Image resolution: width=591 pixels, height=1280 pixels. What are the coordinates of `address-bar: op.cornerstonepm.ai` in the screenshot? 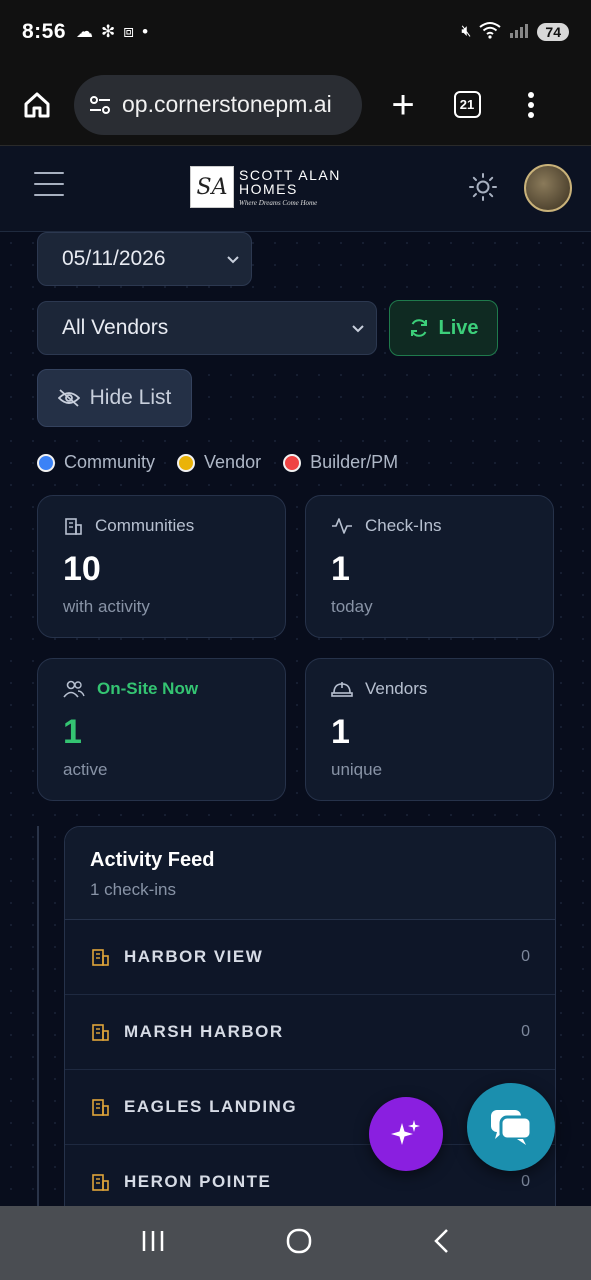 It's located at (218, 104).